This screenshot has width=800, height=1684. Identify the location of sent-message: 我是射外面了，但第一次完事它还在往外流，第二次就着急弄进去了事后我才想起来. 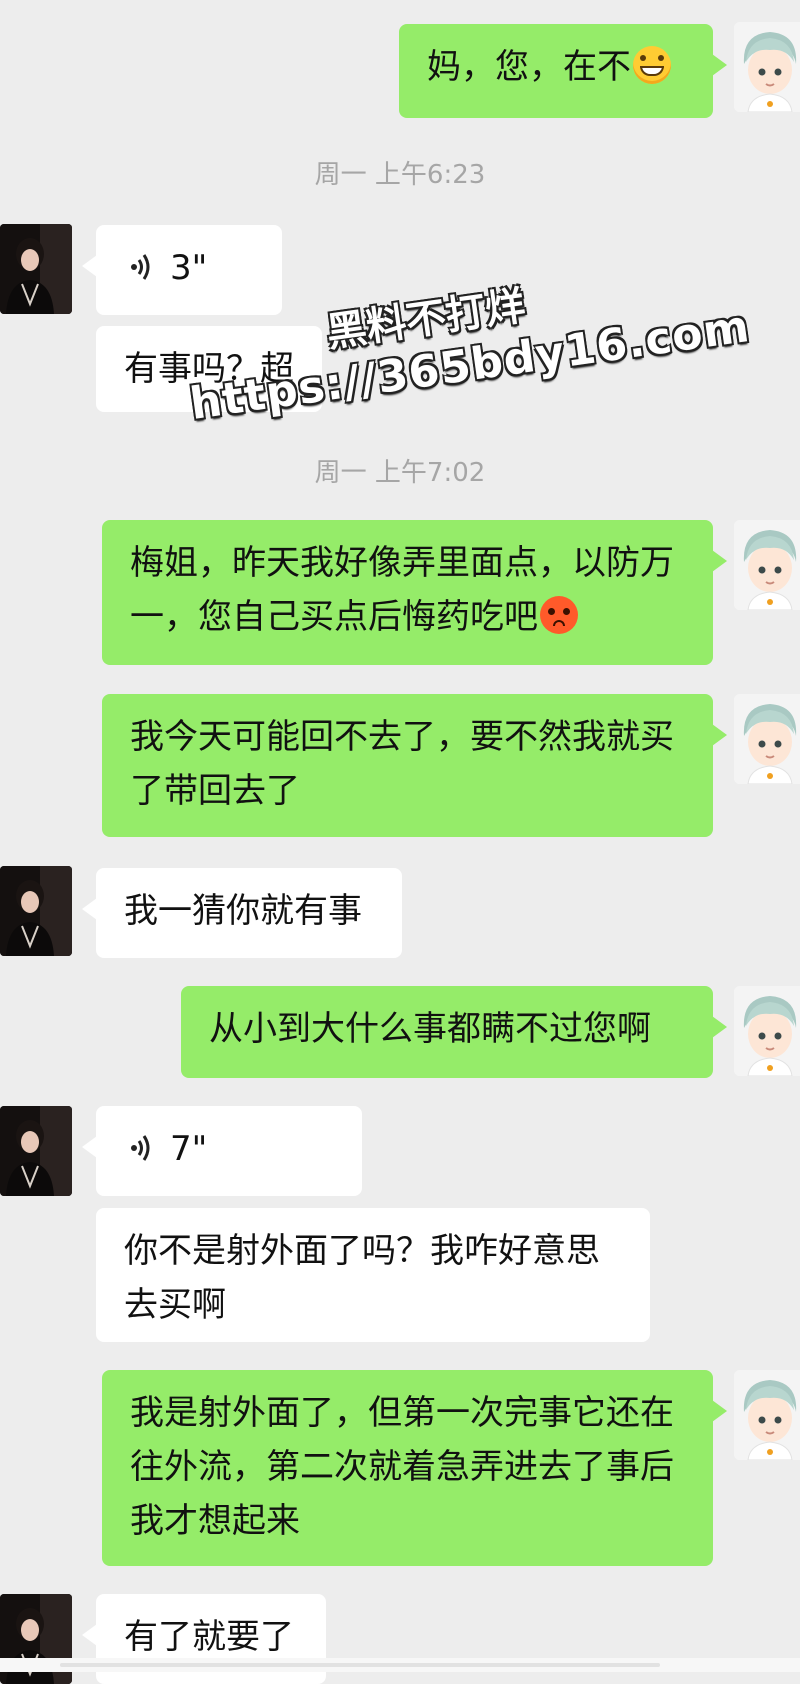
(414, 1468).